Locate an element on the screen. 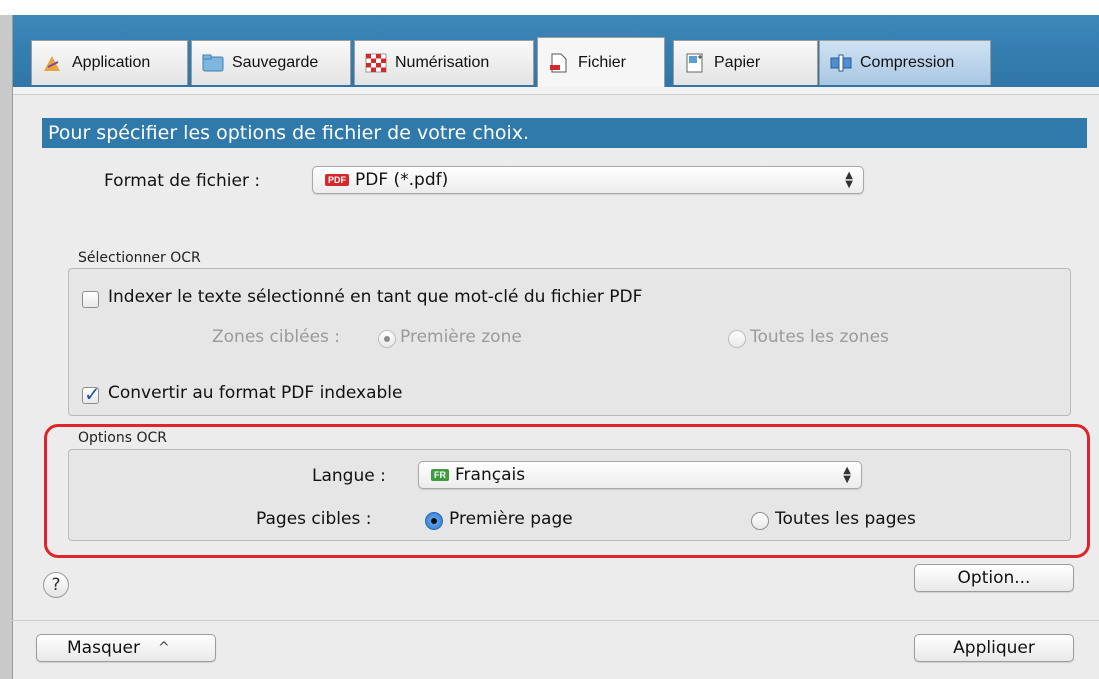 This screenshot has height=679, width=1099. tab-fichier-label: Fichier is located at coordinates (602, 62).